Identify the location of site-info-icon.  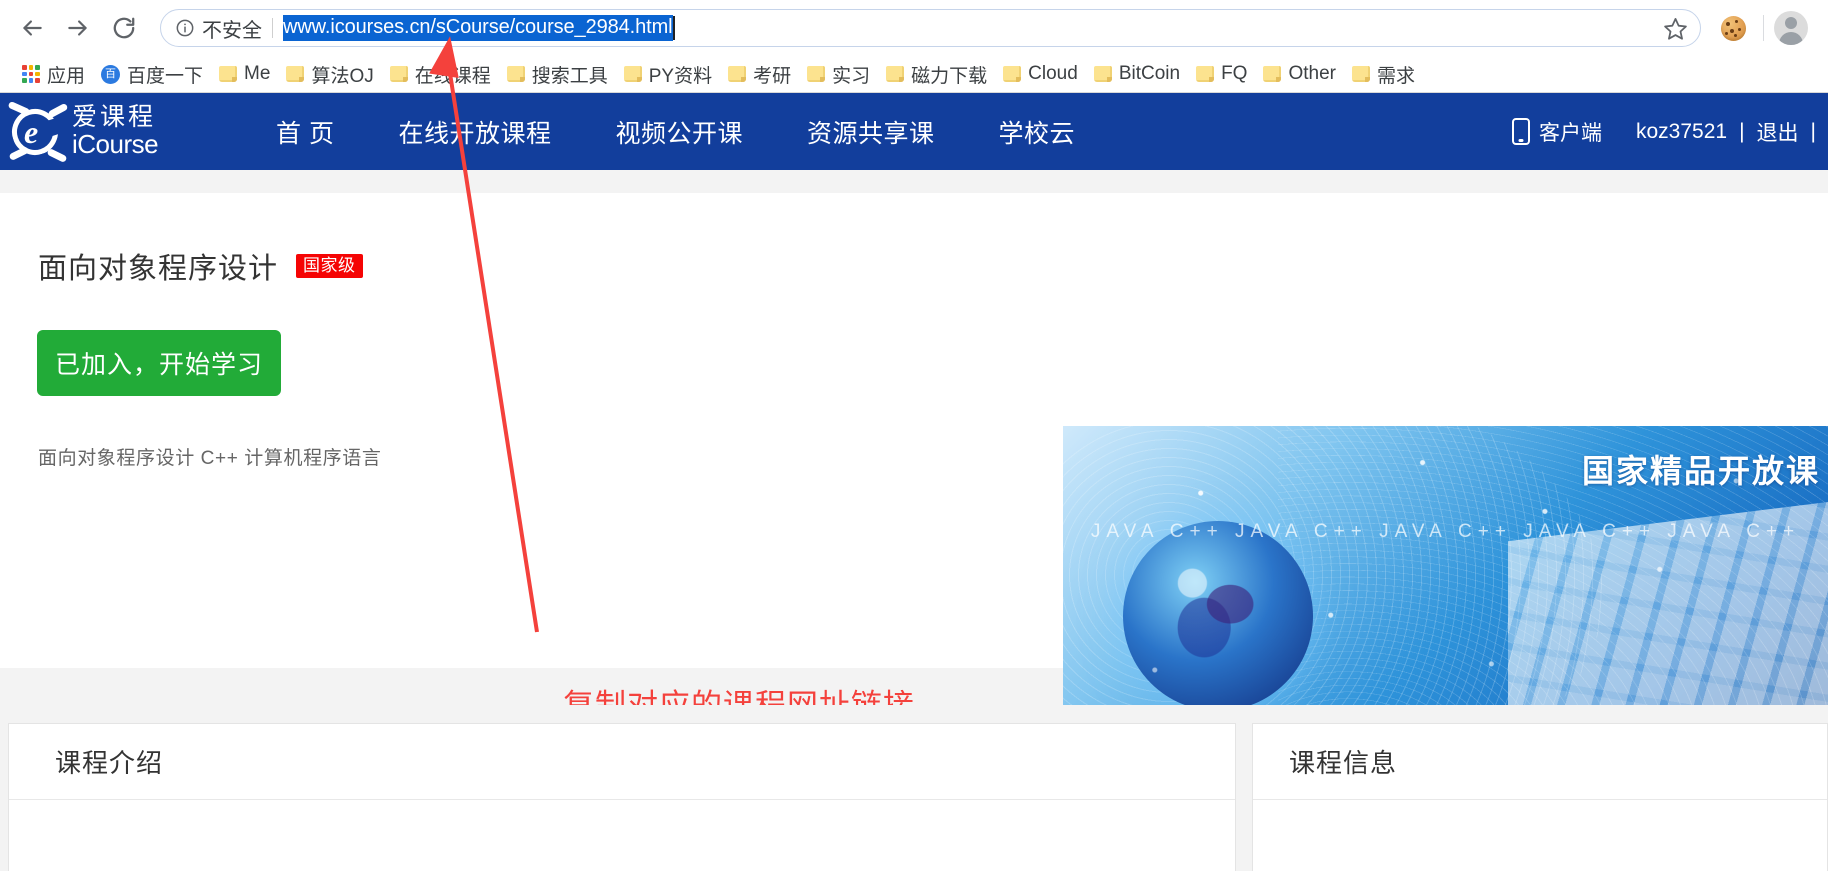
(185, 28).